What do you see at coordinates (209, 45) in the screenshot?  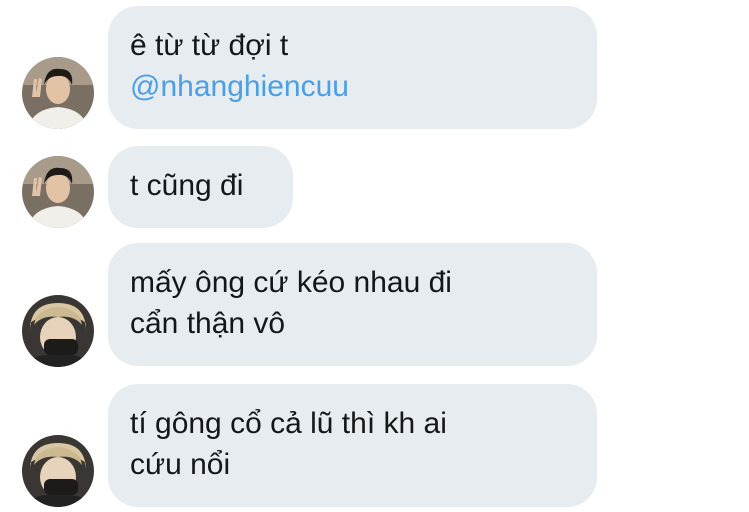 I see `message-text-line: ê từ từ đợi t` at bounding box center [209, 45].